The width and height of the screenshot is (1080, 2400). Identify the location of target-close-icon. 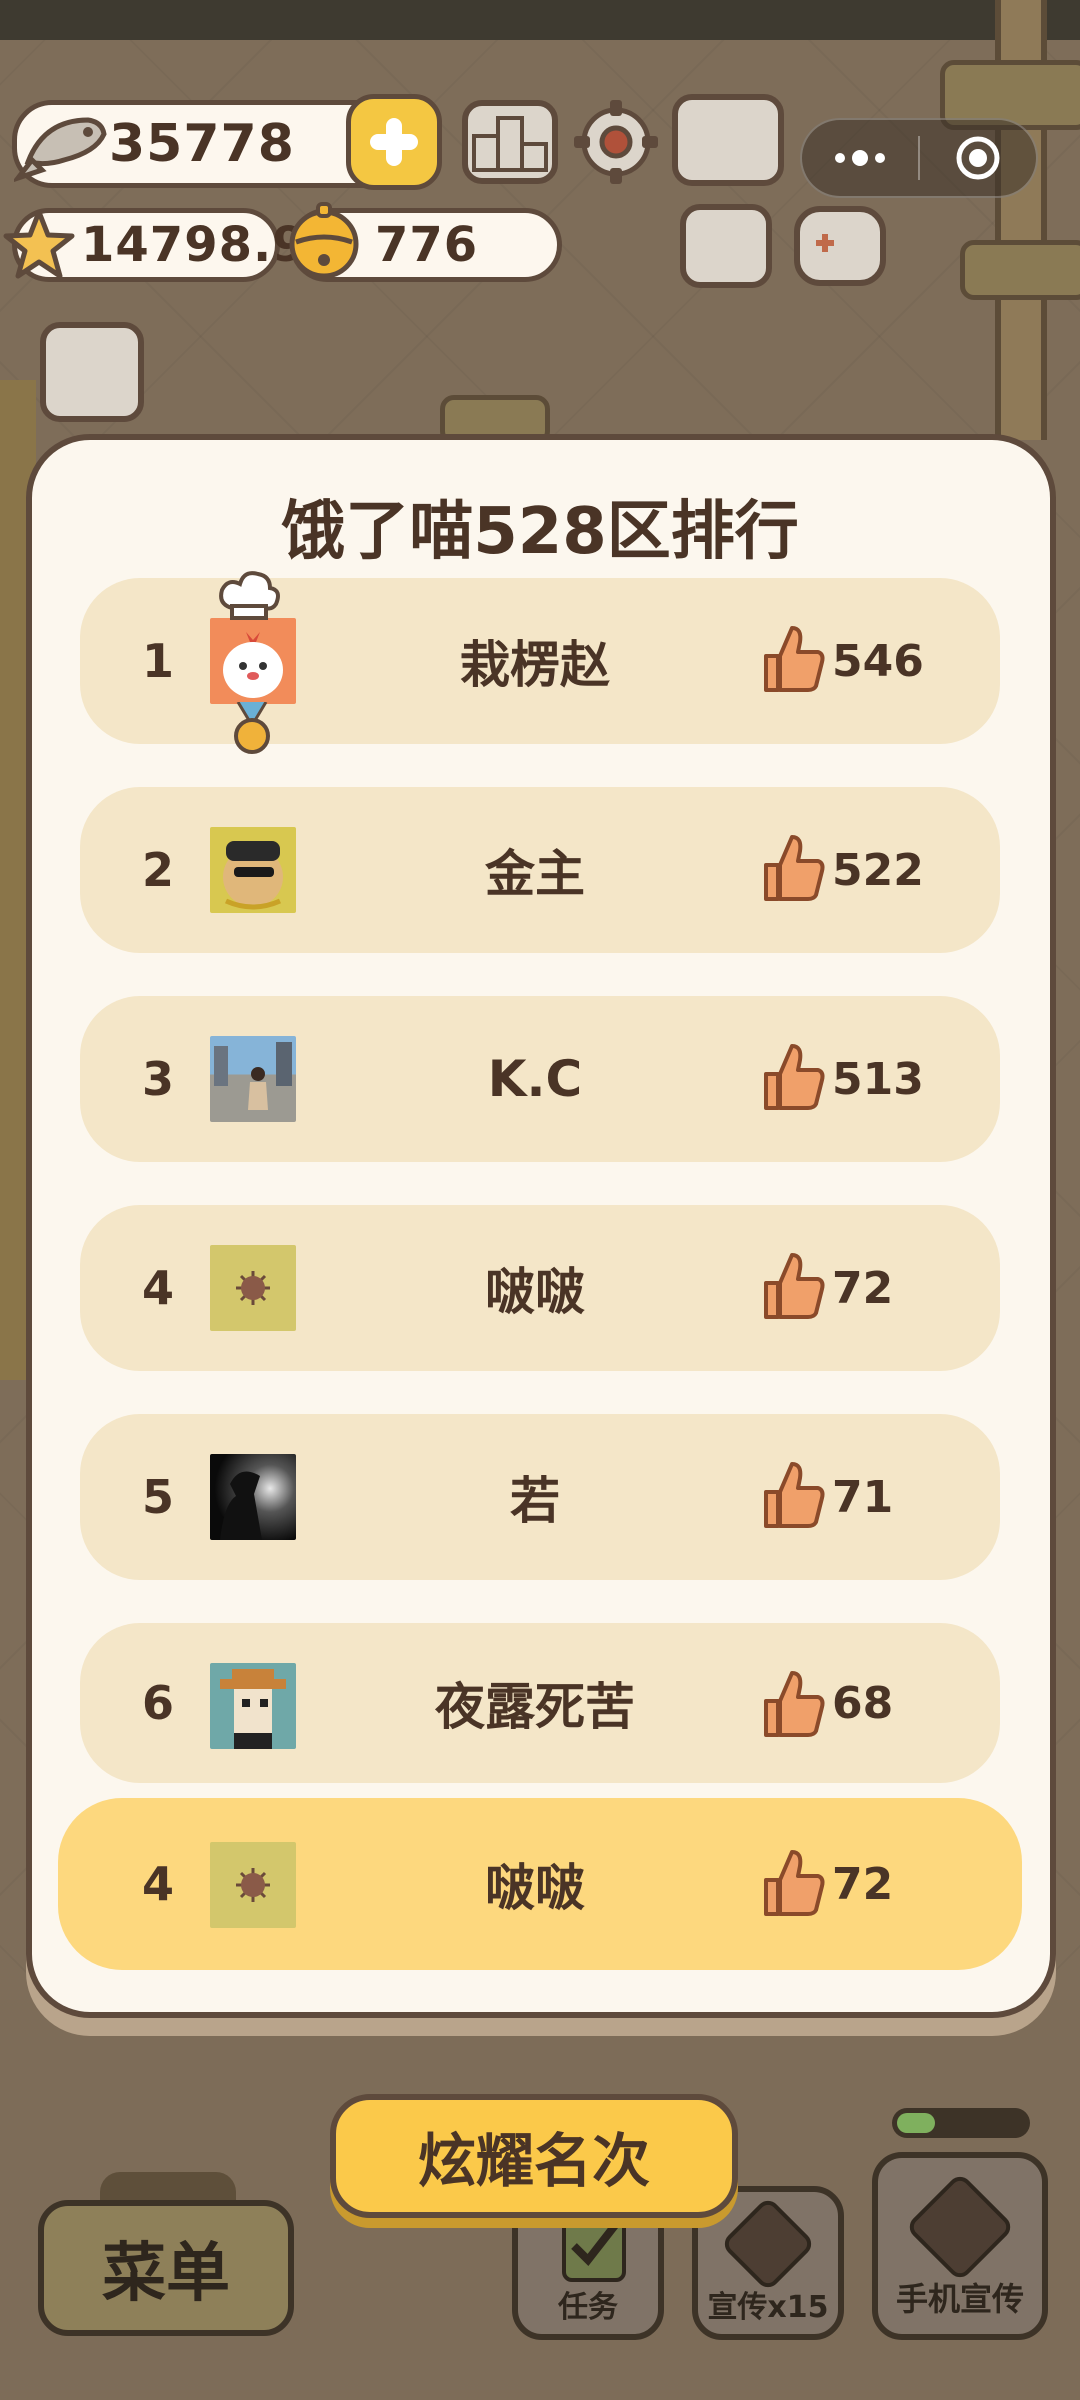
(978, 158).